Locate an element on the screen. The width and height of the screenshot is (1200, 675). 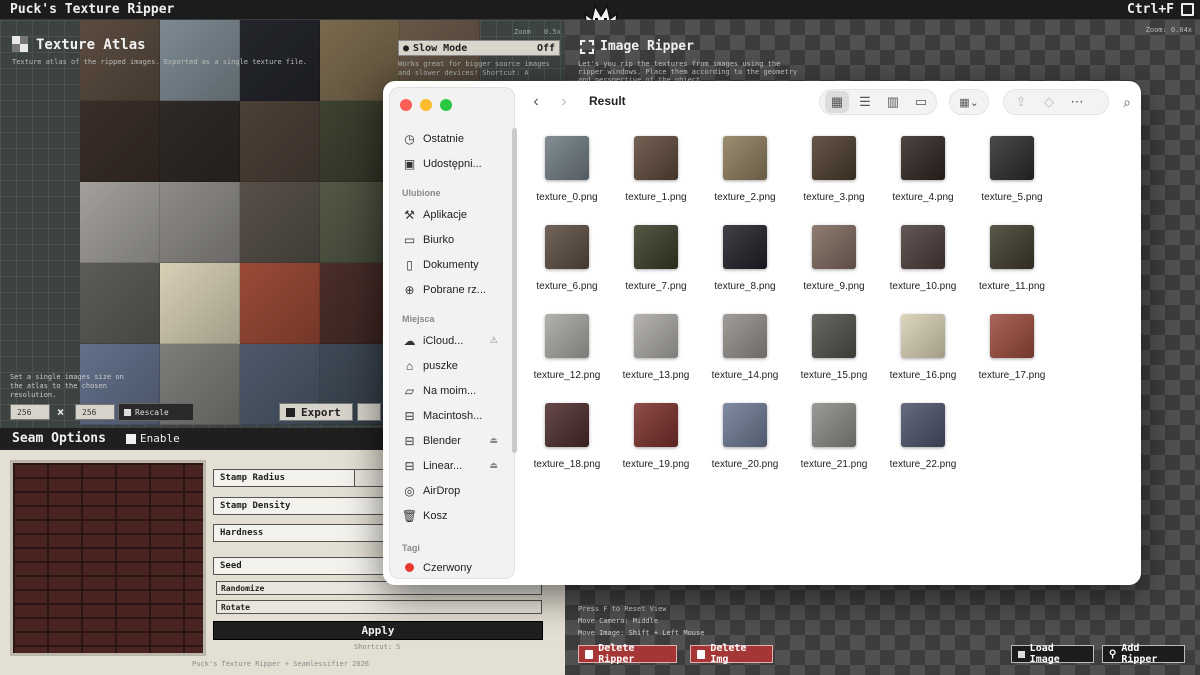
file-item: texture_4.png is located at coordinates (923, 168).